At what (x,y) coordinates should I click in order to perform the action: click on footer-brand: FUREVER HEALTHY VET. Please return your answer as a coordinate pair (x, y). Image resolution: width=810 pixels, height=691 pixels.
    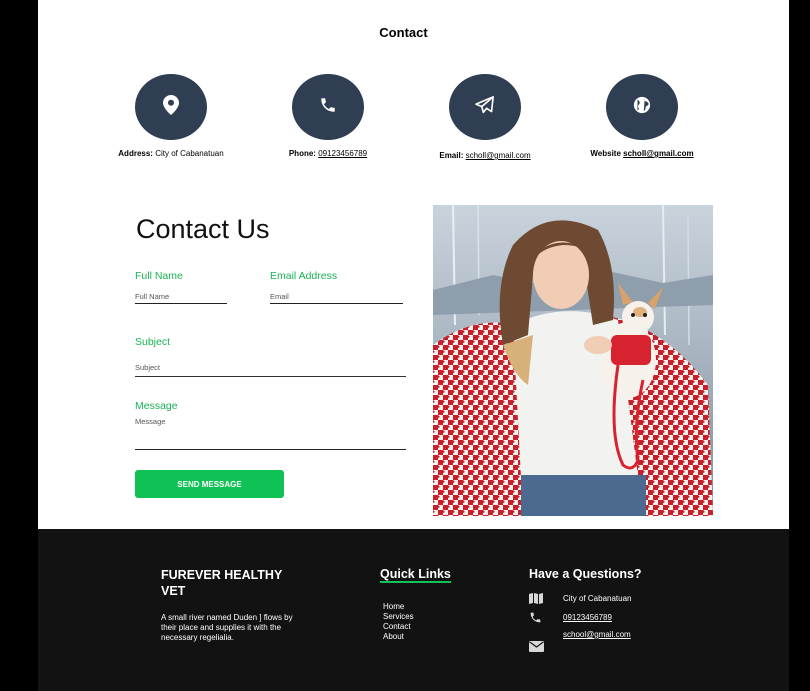
    Looking at the image, I should click on (222, 583).